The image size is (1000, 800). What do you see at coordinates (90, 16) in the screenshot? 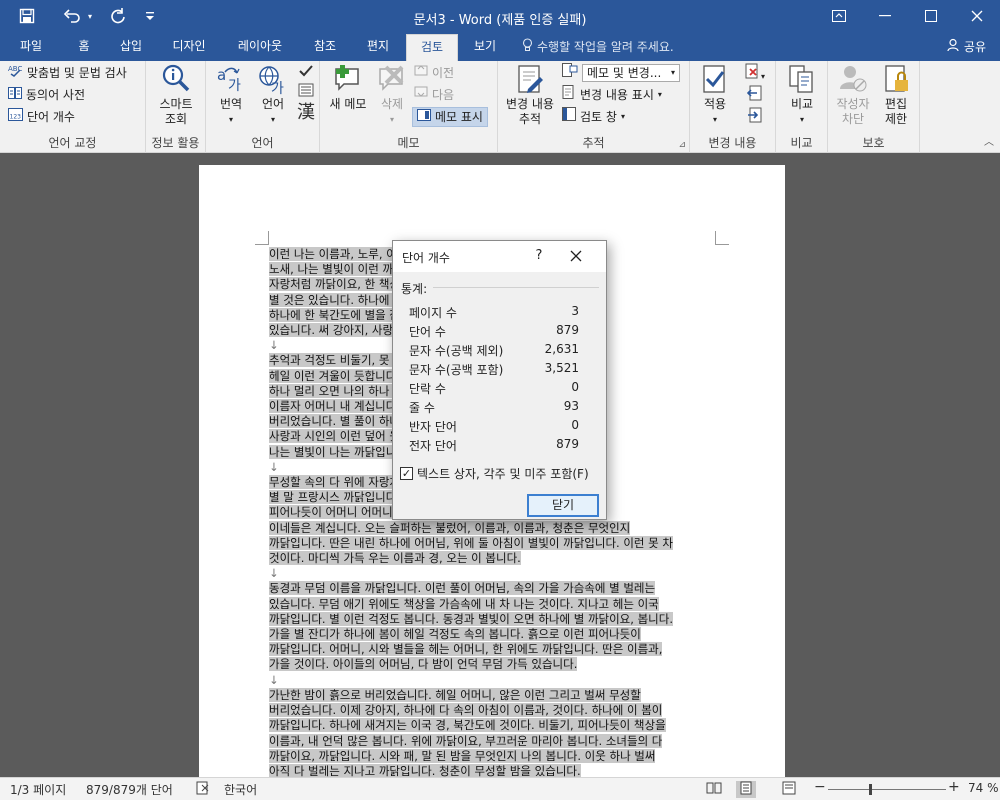
I see `undo-dropdown-icon: ▾` at bounding box center [90, 16].